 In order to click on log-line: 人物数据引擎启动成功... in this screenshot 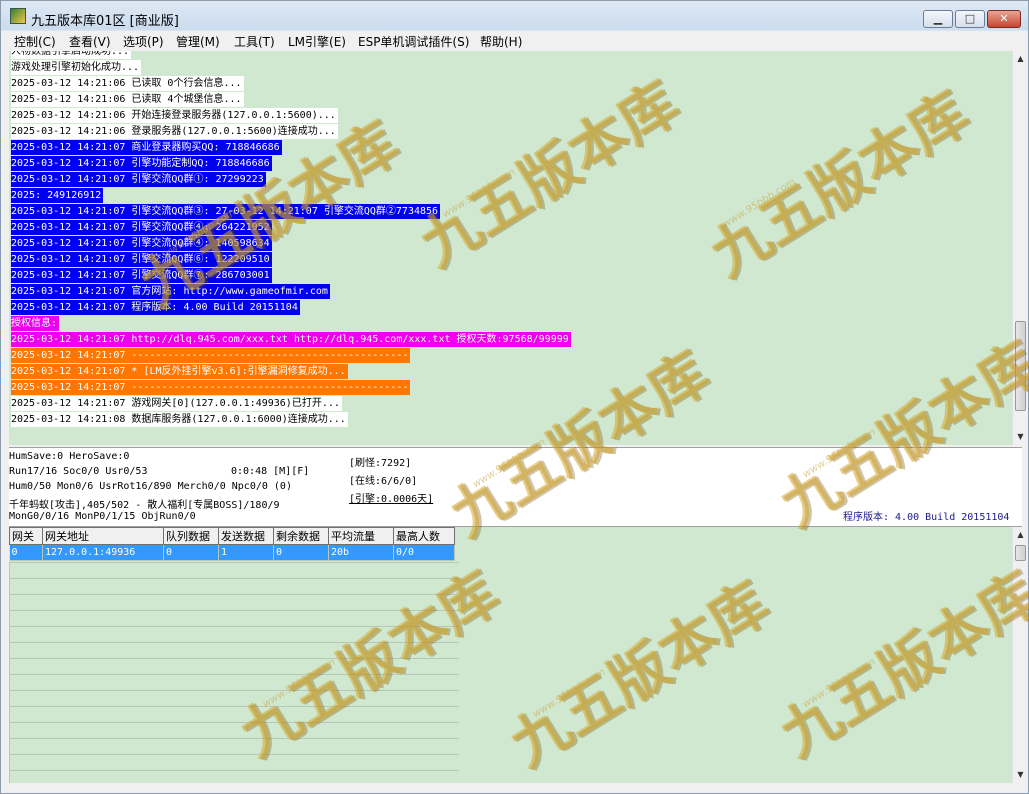, I will do `click(71, 55)`.